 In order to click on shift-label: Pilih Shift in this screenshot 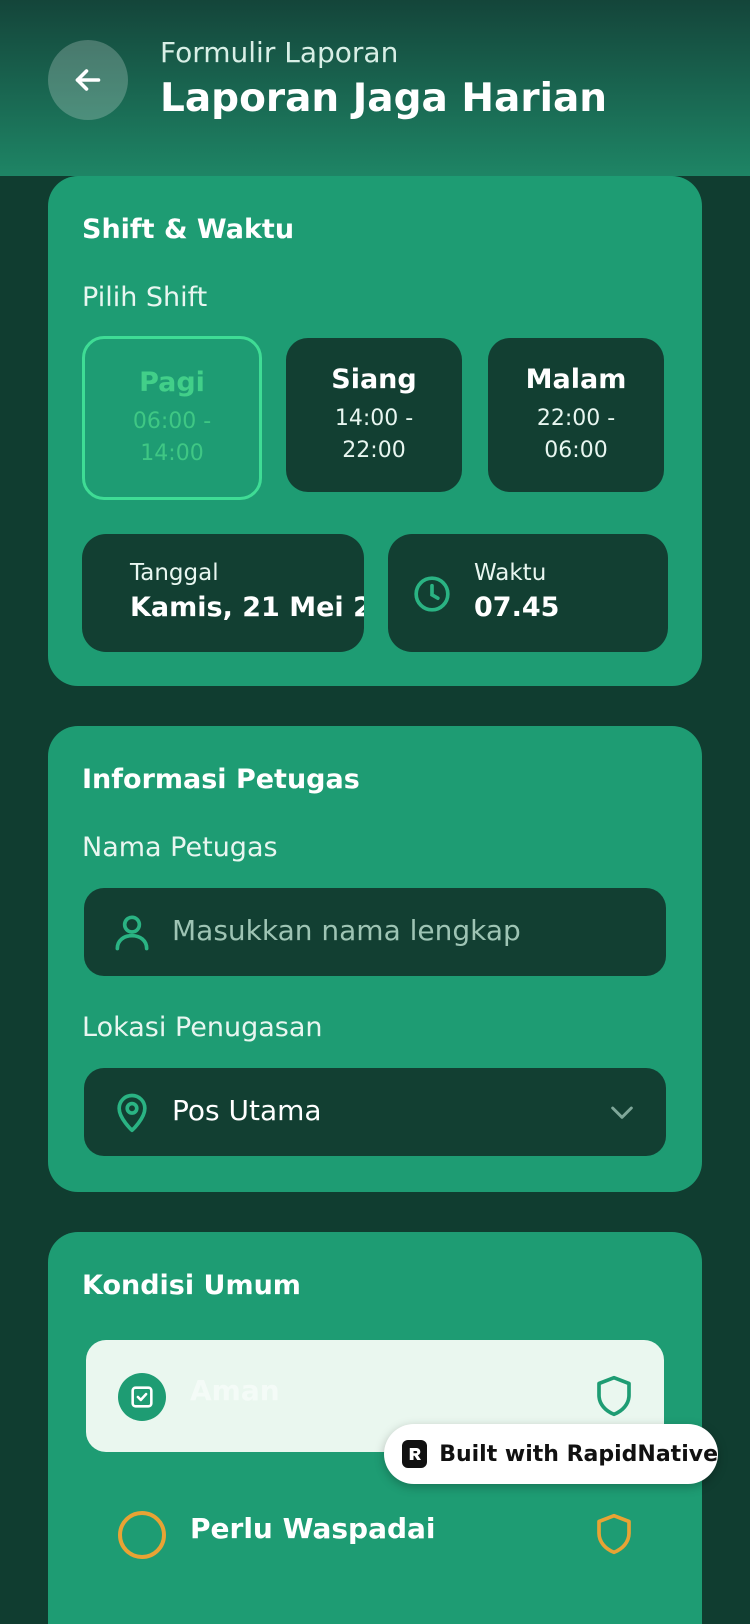, I will do `click(145, 297)`.